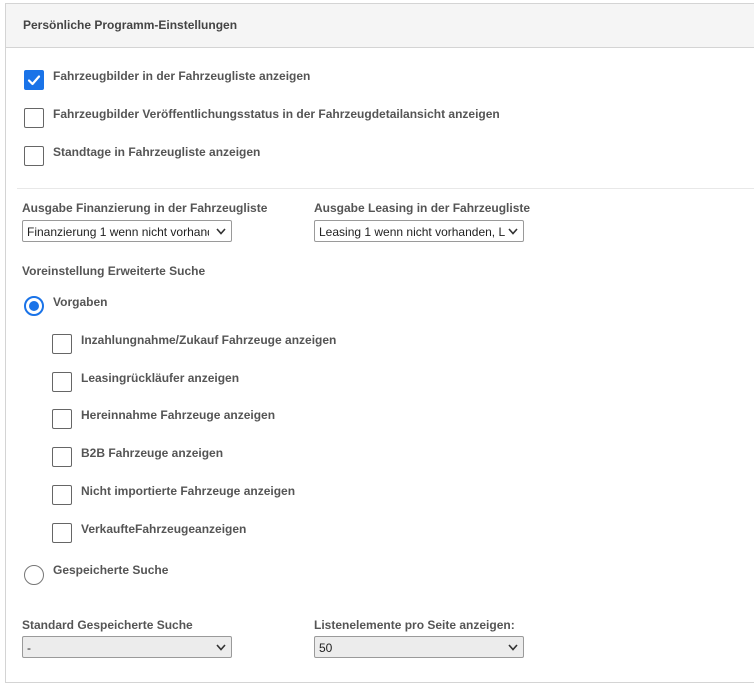 This screenshot has width=754, height=683. What do you see at coordinates (209, 340) in the screenshot?
I see `trade-in-vehicles-label: Inzahlungnahme/Zukauf Fahrzeuge anzeigen` at bounding box center [209, 340].